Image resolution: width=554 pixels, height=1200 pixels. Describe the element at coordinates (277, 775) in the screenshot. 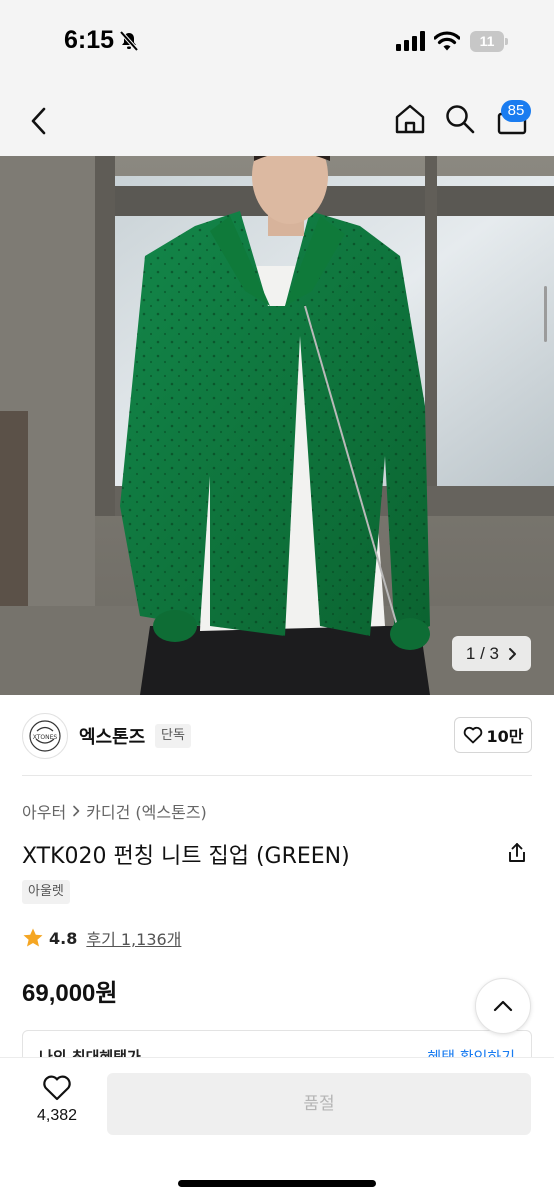

I see `divider` at that location.